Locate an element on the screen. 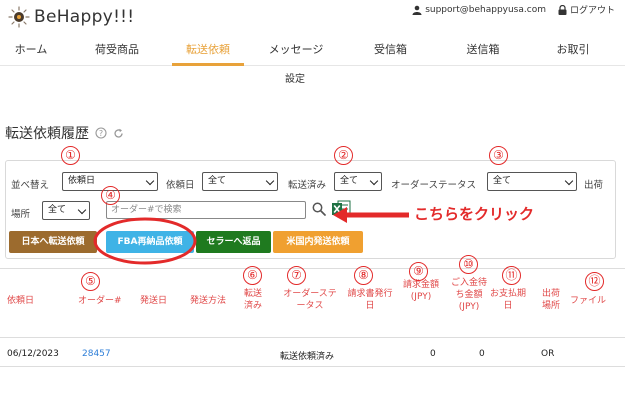 The width and height of the screenshot is (625, 400). annotation-4: ④ is located at coordinates (110, 195).